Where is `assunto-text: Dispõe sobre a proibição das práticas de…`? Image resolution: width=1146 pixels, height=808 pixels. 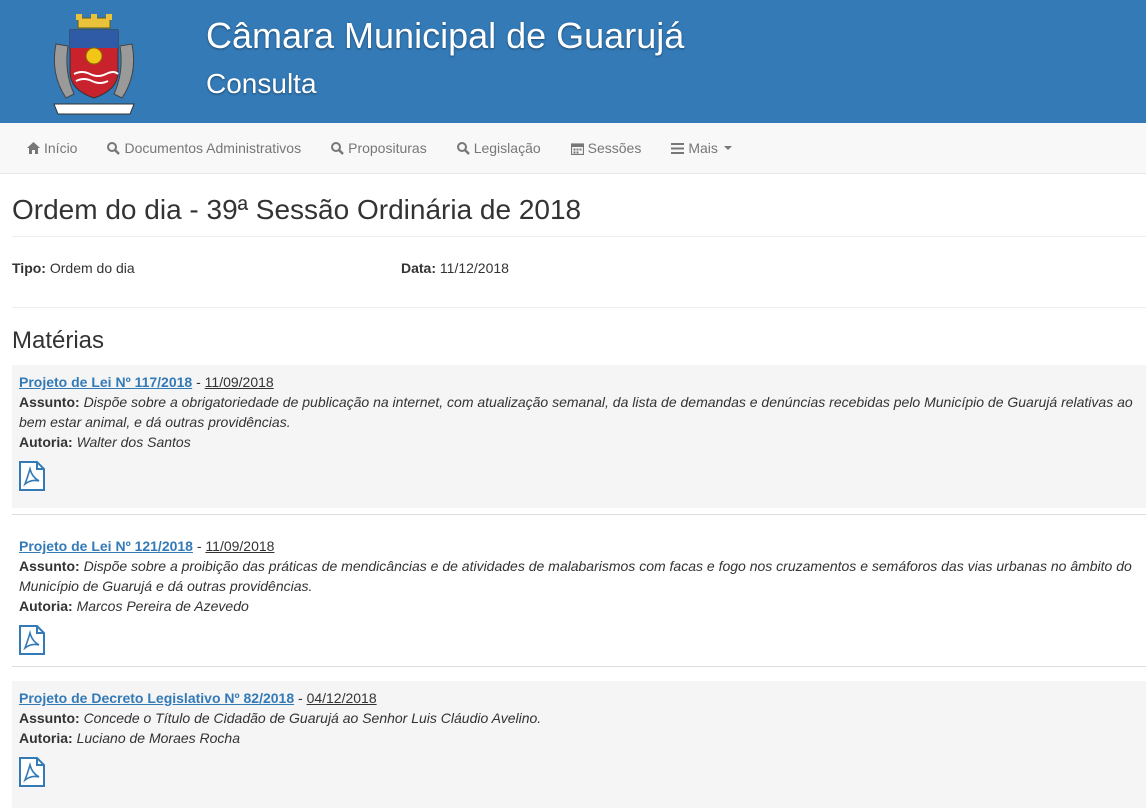 assunto-text: Dispõe sobre a proibição das práticas de… is located at coordinates (575, 576).